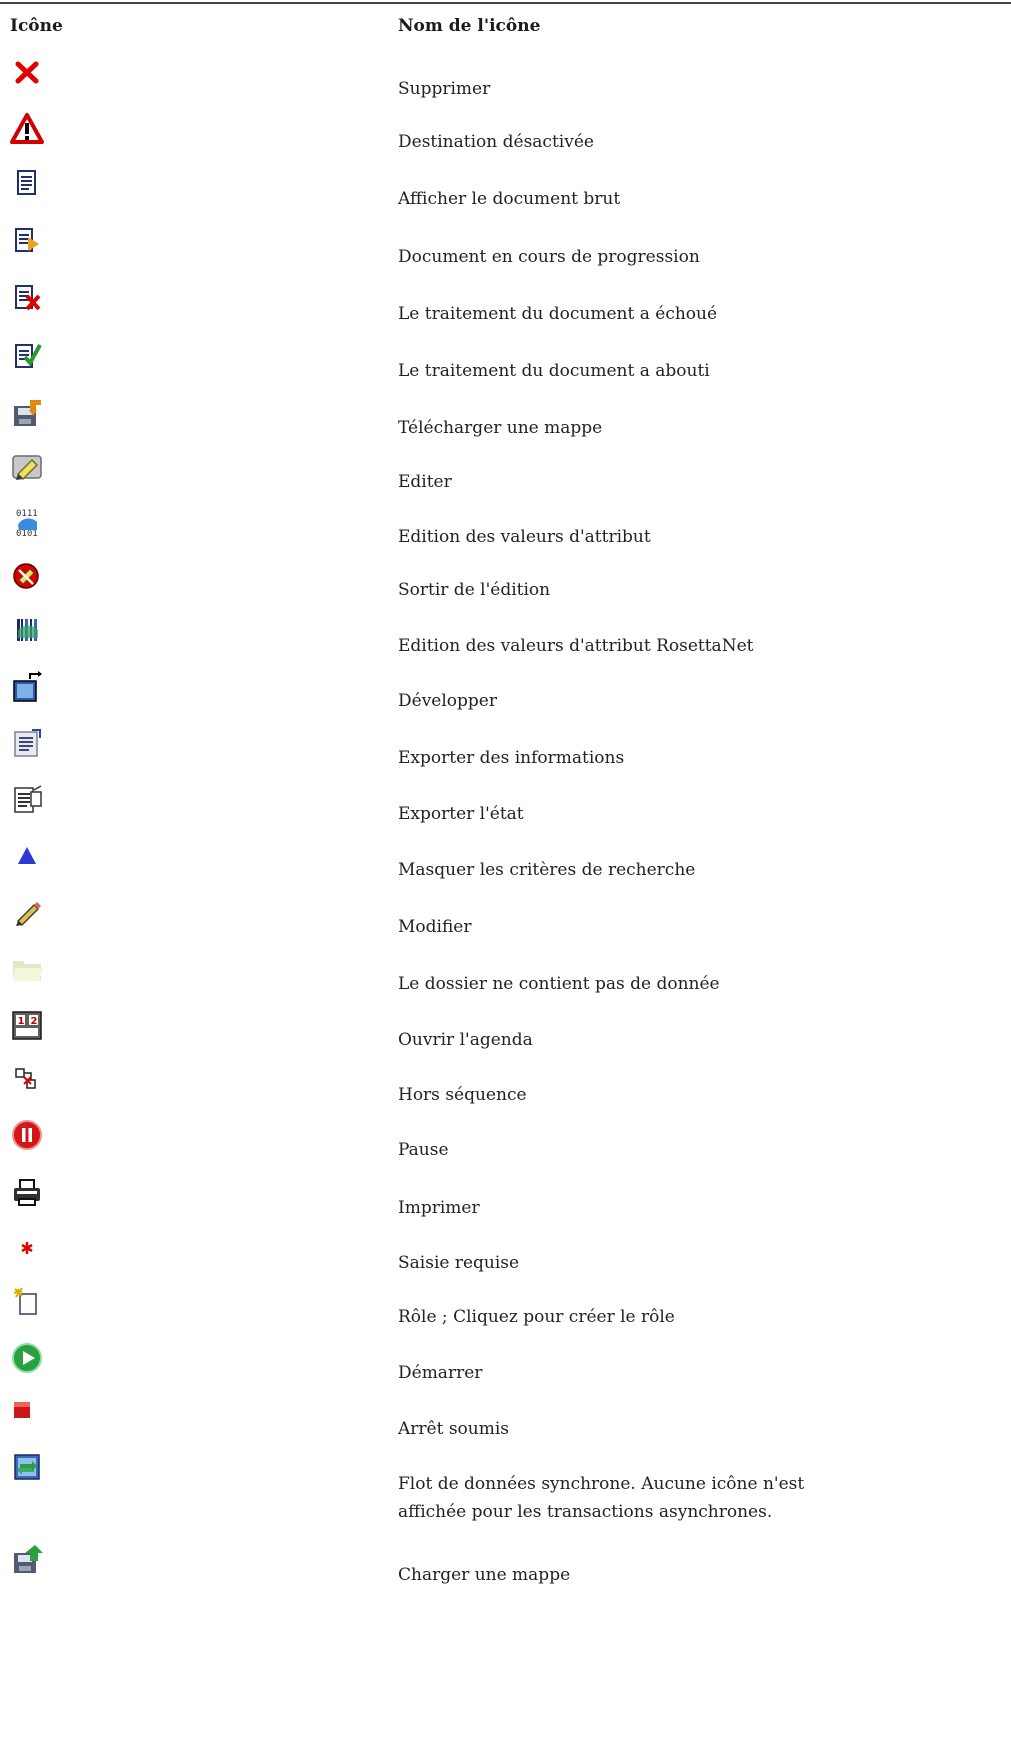 This screenshot has height=1744, width=1011. Describe the element at coordinates (27, 1467) in the screenshot. I see `sync-flow-icon` at that location.